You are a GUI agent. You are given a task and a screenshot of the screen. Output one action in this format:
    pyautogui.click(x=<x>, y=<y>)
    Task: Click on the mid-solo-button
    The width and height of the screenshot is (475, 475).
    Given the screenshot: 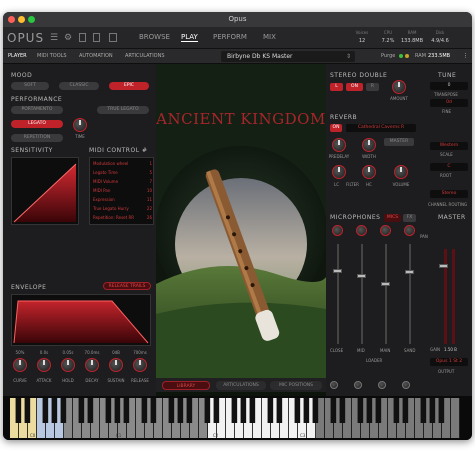 What is the action you would take?
    pyautogui.click(x=358, y=385)
    